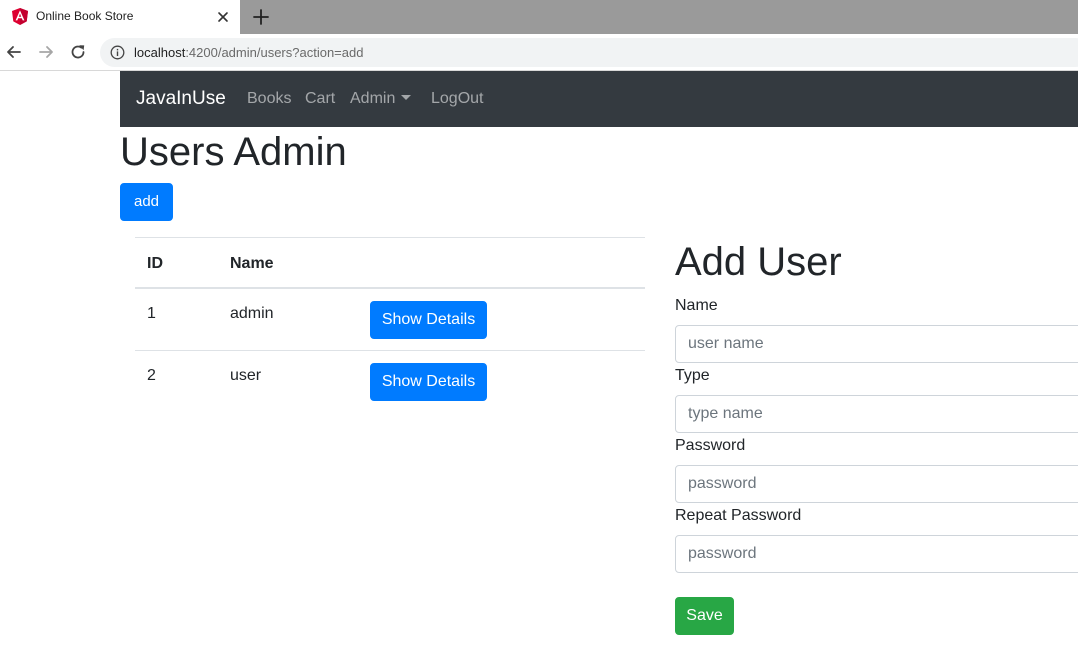 This screenshot has width=1078, height=648. What do you see at coordinates (14, 52) in the screenshot?
I see `back-arrow-icon` at bounding box center [14, 52].